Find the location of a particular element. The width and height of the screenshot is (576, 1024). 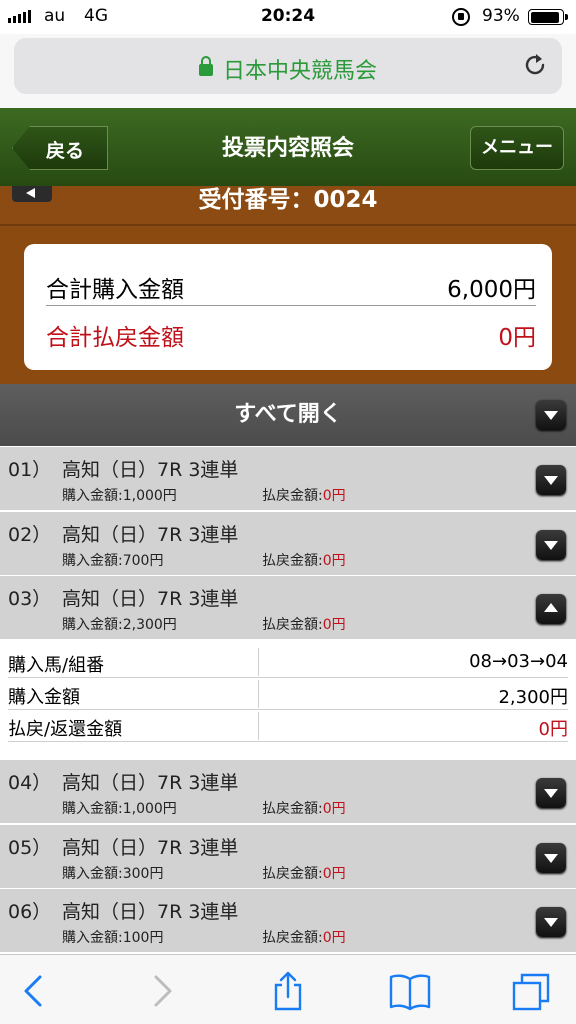

page-header: 戻る 投票内容照会 メニュー is located at coordinates (288, 147).